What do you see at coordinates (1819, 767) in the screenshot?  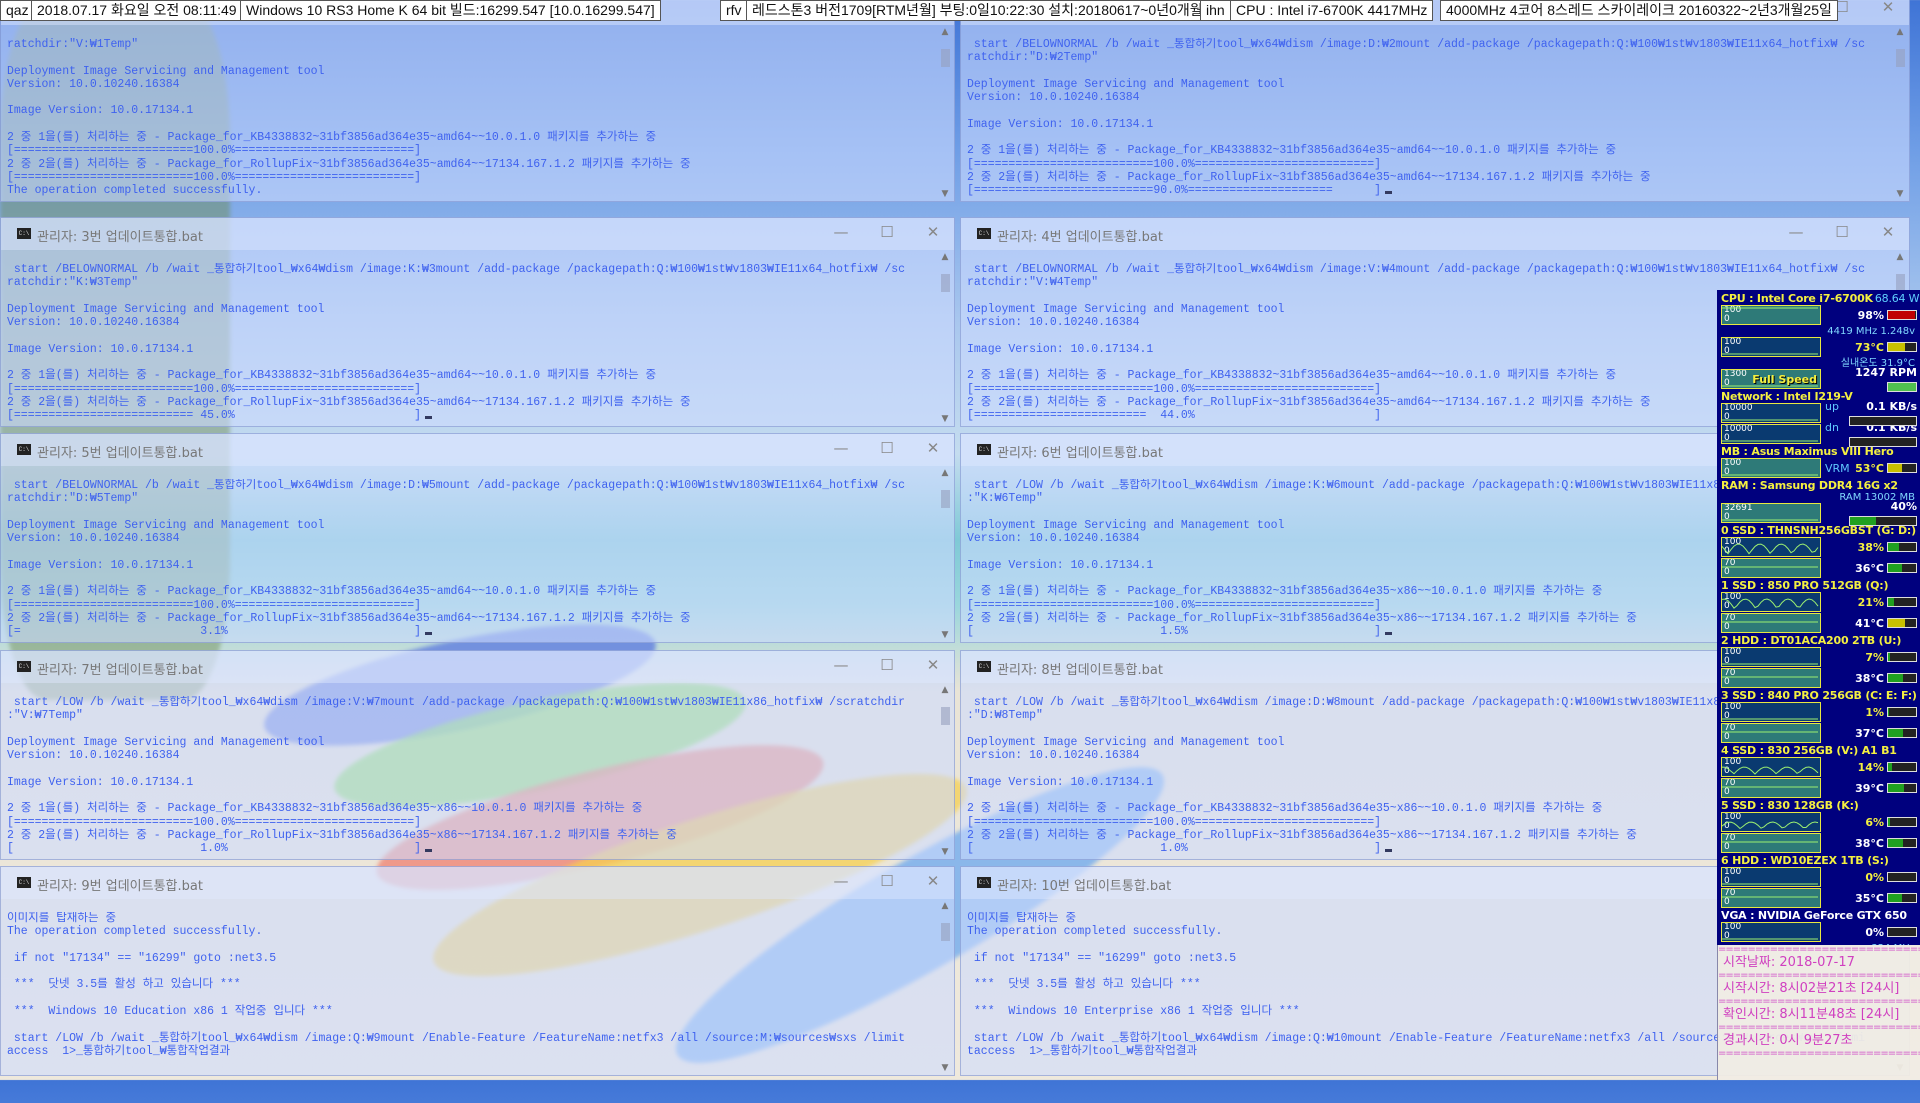 I see `monitor-row: 100014%` at bounding box center [1819, 767].